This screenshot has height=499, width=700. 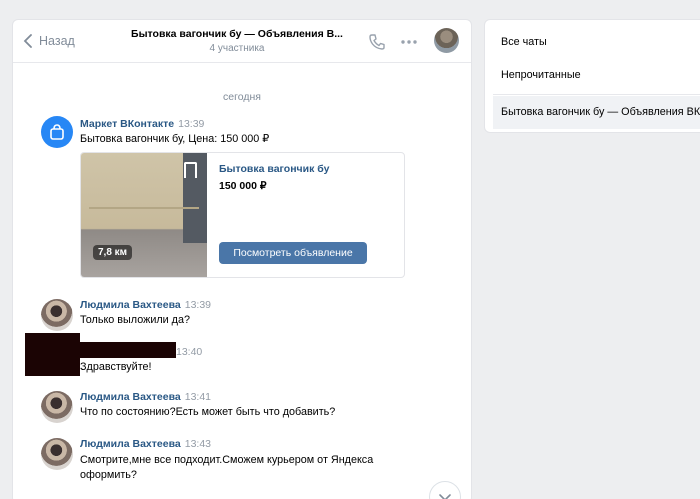 What do you see at coordinates (135, 320) in the screenshot?
I see `message-text: Только выложили да?` at bounding box center [135, 320].